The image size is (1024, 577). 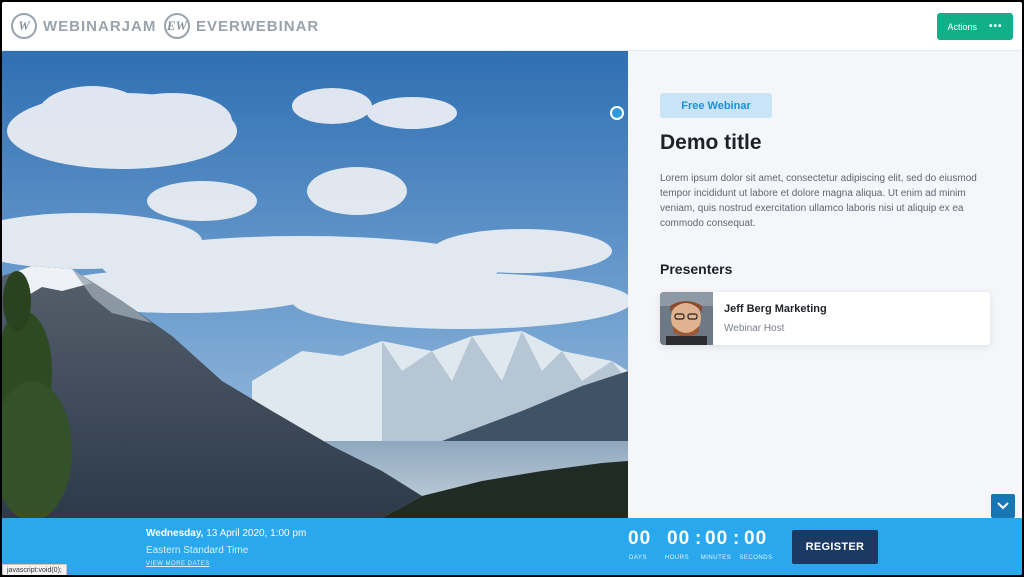 I want to click on everwebinar-logo-text: EVERWEBINAR, so click(x=258, y=26).